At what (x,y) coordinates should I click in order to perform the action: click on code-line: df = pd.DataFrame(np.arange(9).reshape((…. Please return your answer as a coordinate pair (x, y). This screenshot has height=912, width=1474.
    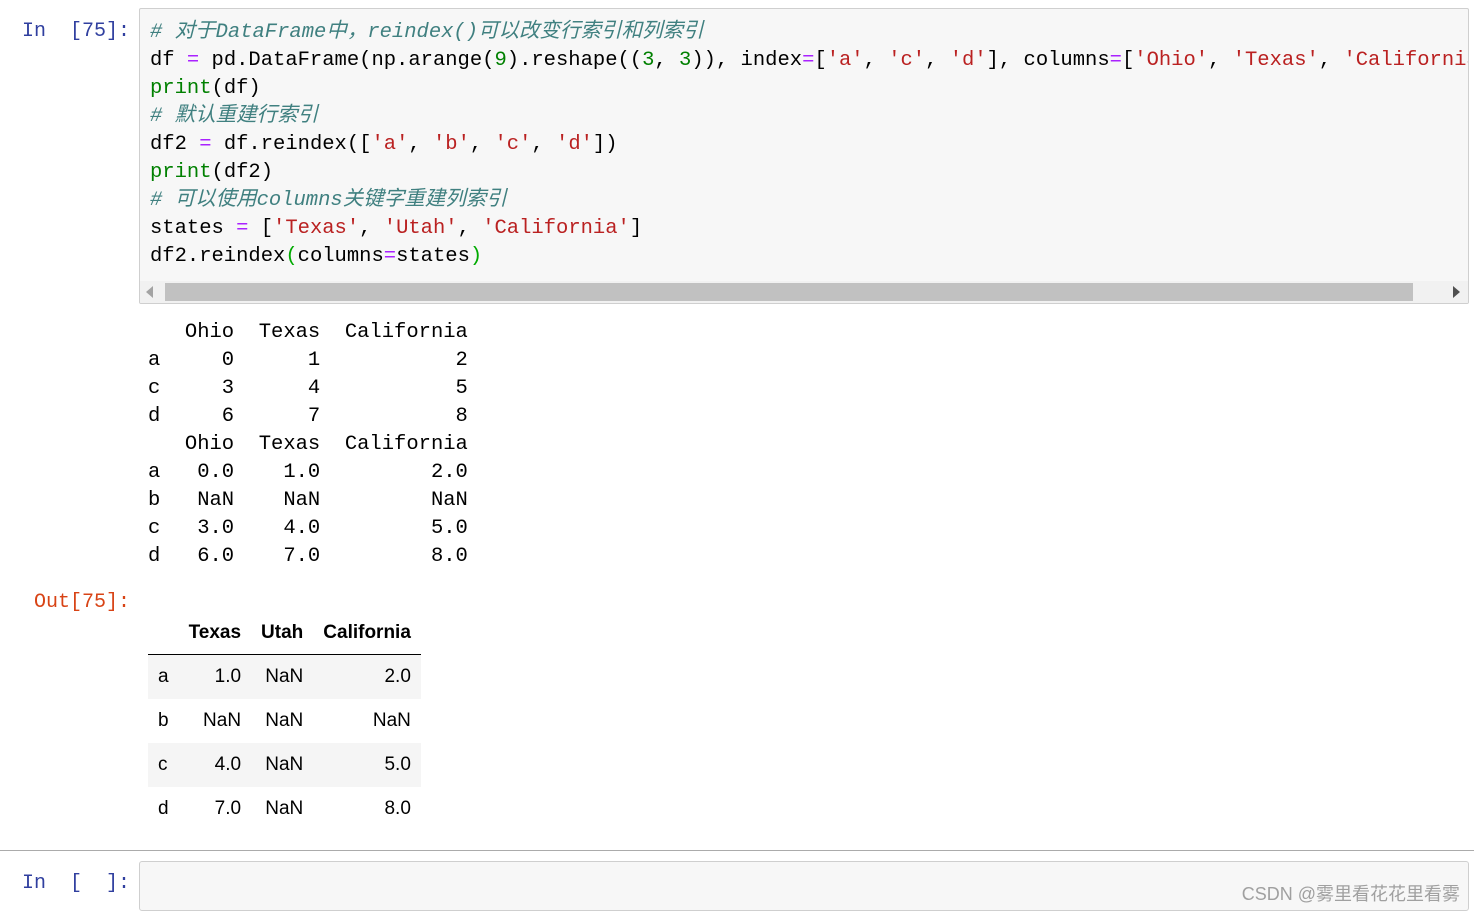
    Looking at the image, I should click on (809, 61).